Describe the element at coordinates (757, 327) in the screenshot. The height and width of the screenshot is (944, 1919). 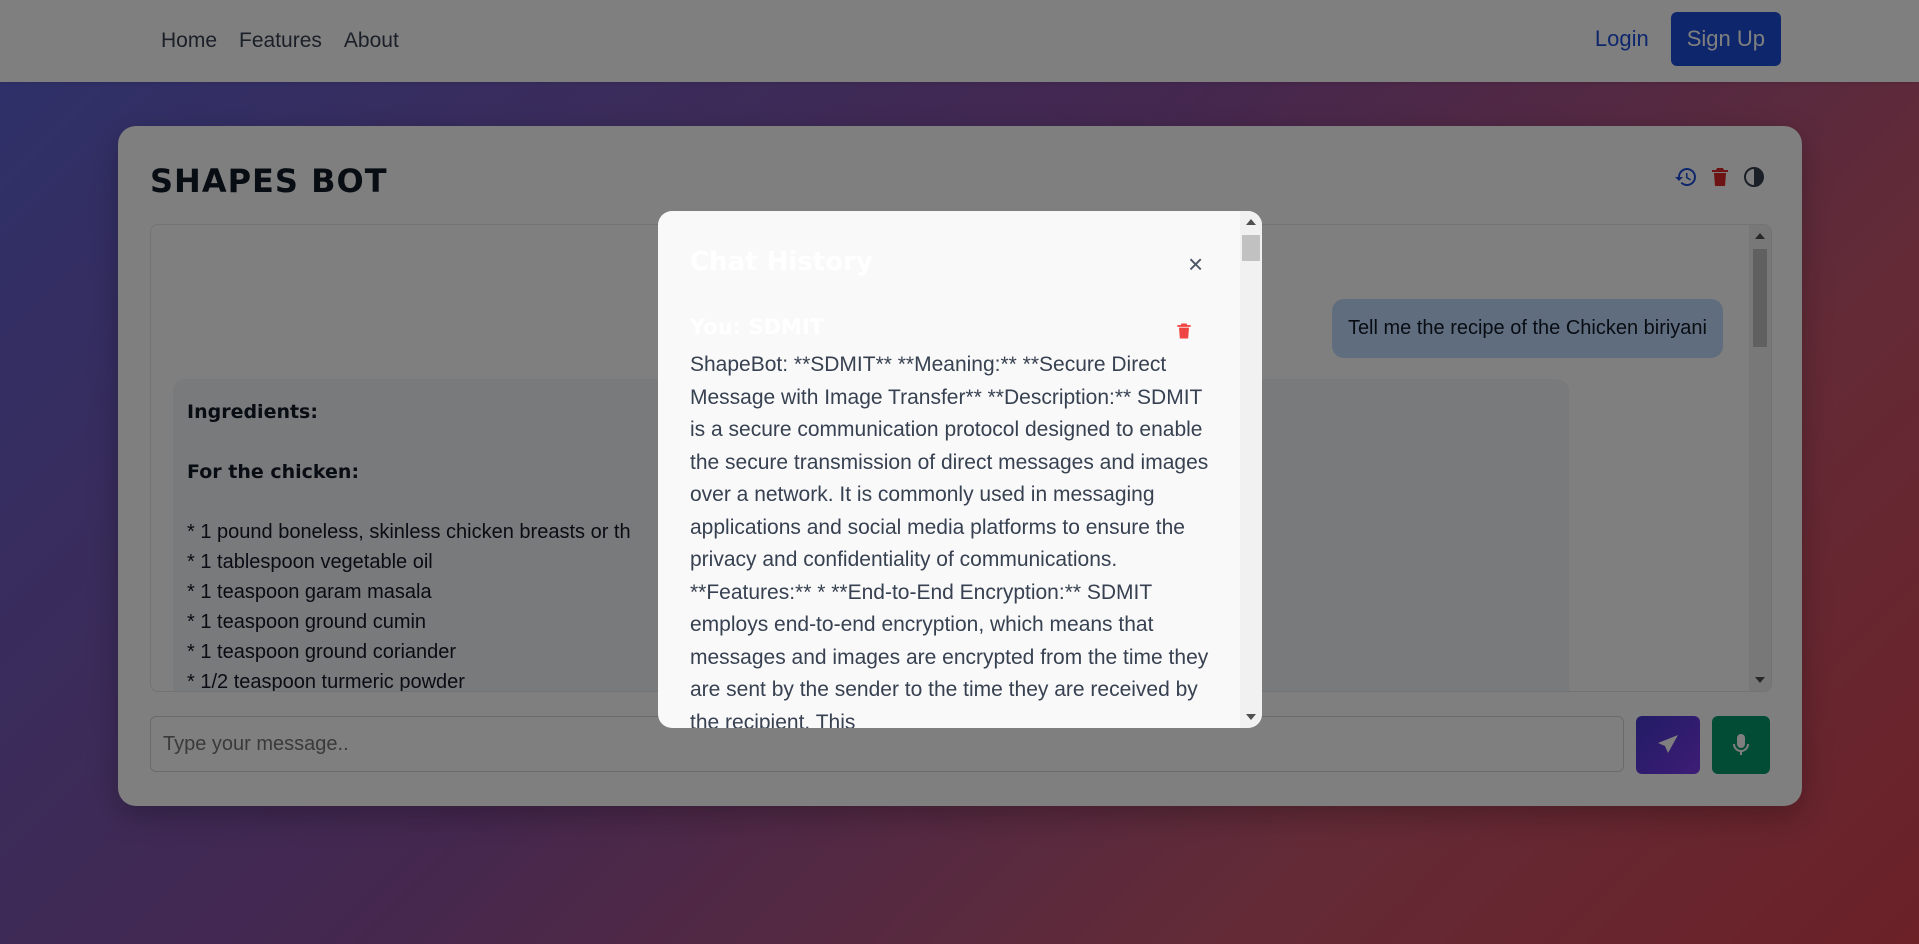
I see `history-entry-user: You: SDMIT` at that location.